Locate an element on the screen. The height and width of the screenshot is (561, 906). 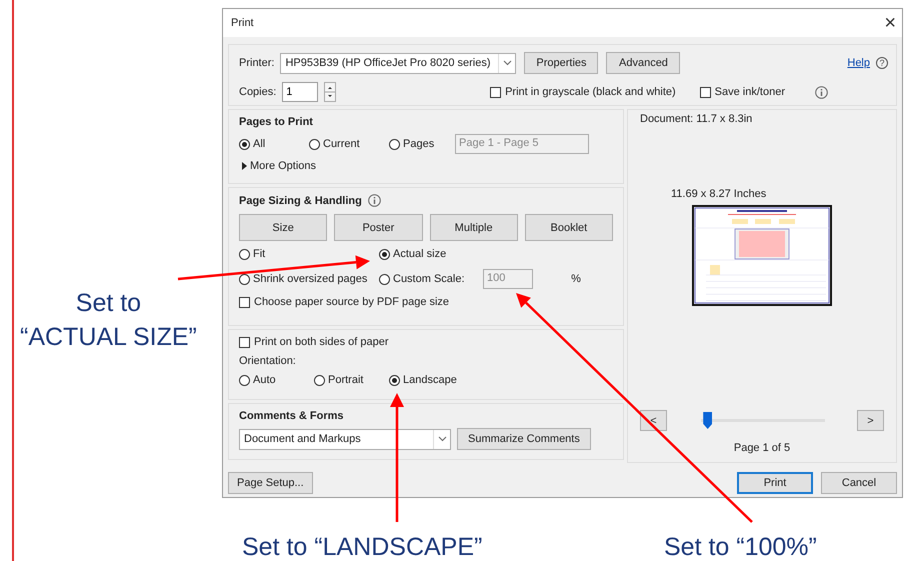
next-page-button: > is located at coordinates (870, 420).